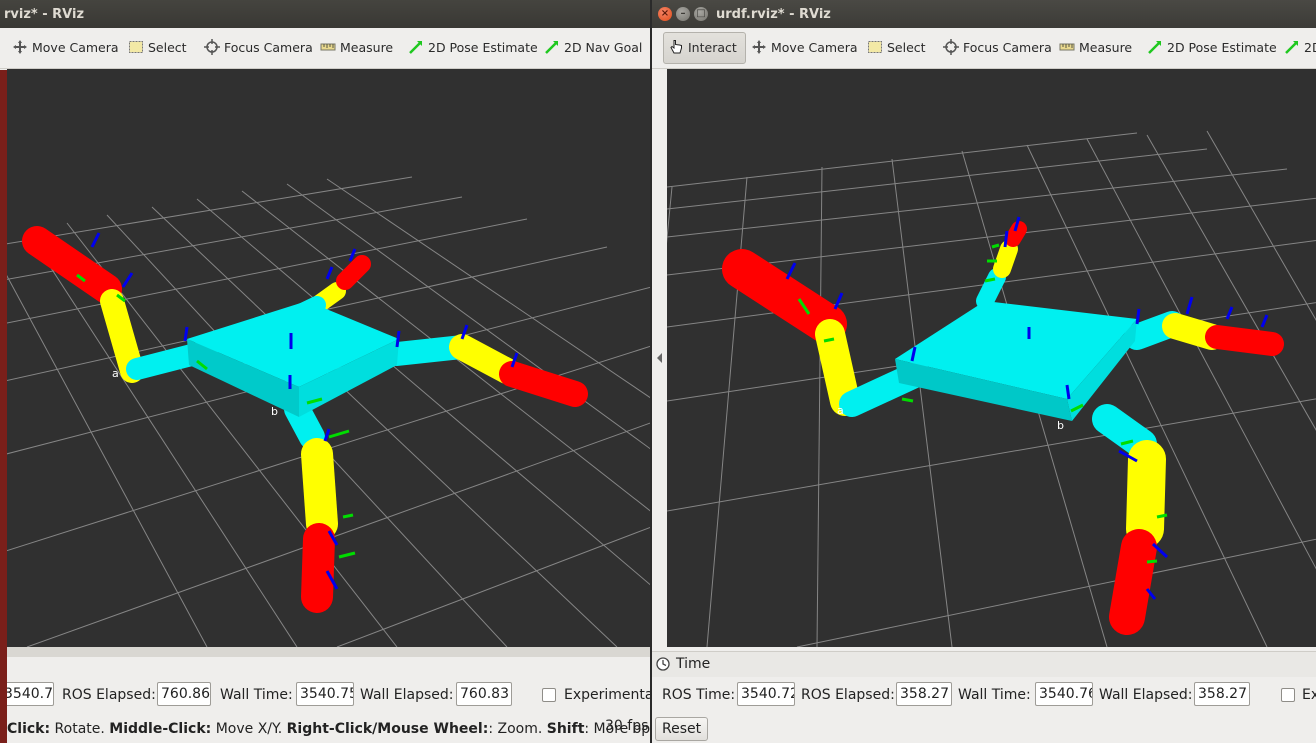 The height and width of the screenshot is (743, 1316). I want to click on left-leg-a-upper, so click(122, 336).